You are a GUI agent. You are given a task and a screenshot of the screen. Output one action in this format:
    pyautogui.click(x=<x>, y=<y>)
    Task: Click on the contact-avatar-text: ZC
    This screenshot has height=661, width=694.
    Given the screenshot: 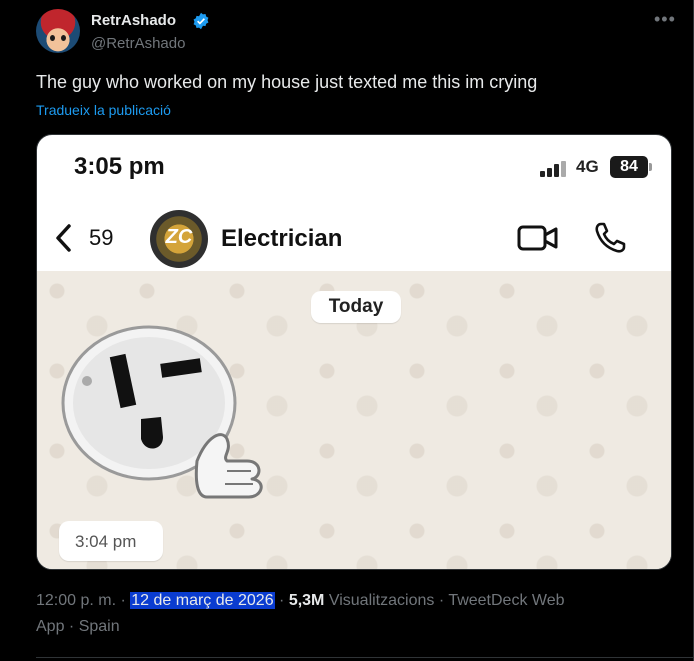 What is the action you would take?
    pyautogui.click(x=179, y=237)
    